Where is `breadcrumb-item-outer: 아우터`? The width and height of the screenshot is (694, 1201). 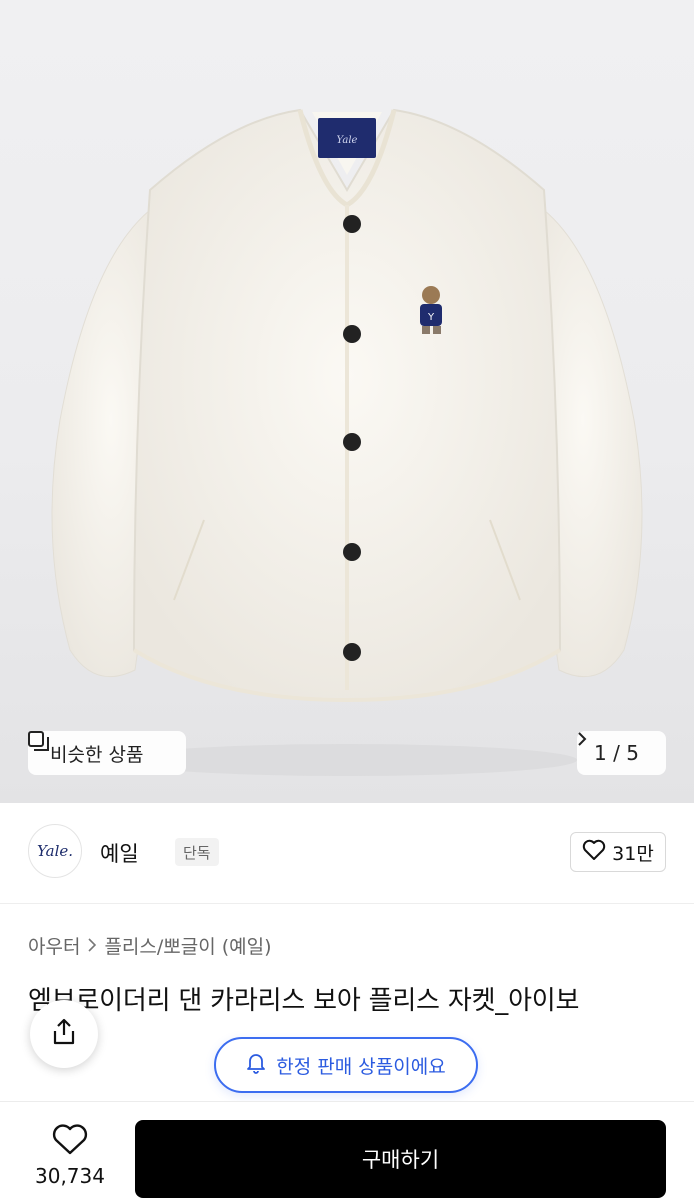 breadcrumb-item-outer: 아우터 is located at coordinates (54, 945).